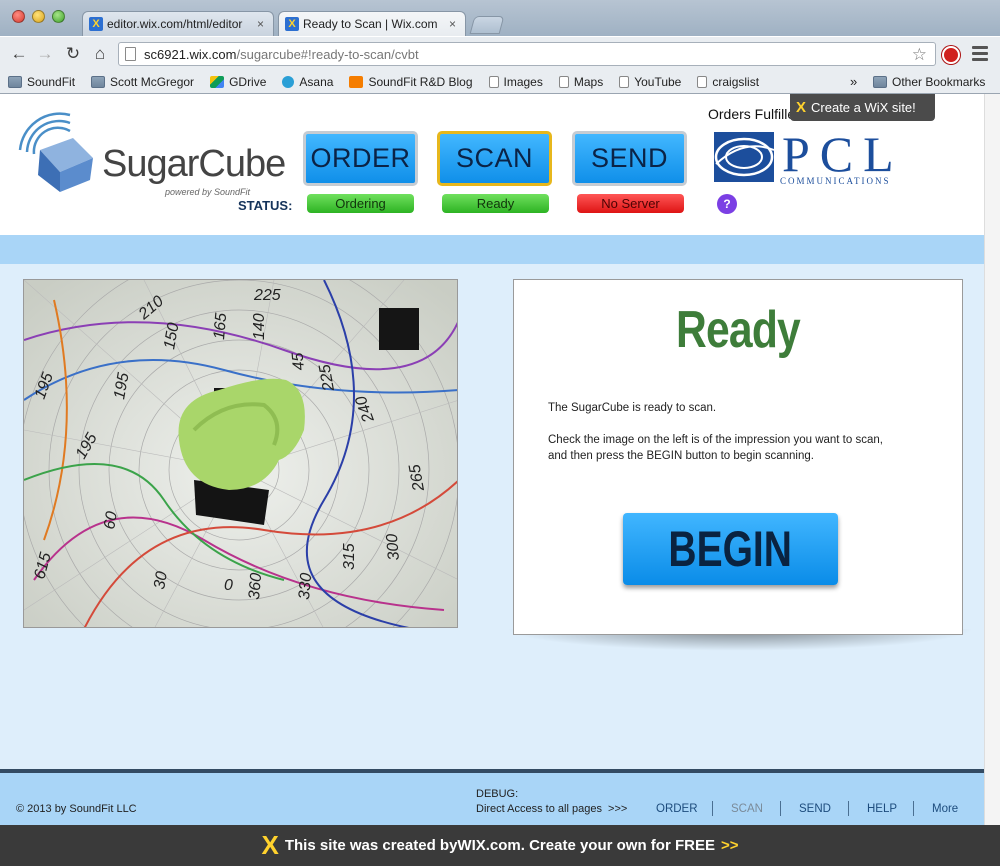  I want to click on bookmark-item: Maps, so click(580, 82).